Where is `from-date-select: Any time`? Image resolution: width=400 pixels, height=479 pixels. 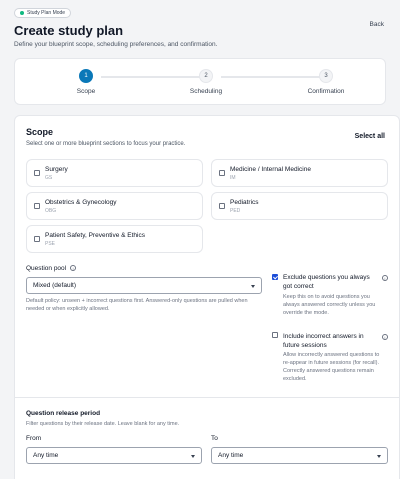
from-date-select: Any time is located at coordinates (114, 455).